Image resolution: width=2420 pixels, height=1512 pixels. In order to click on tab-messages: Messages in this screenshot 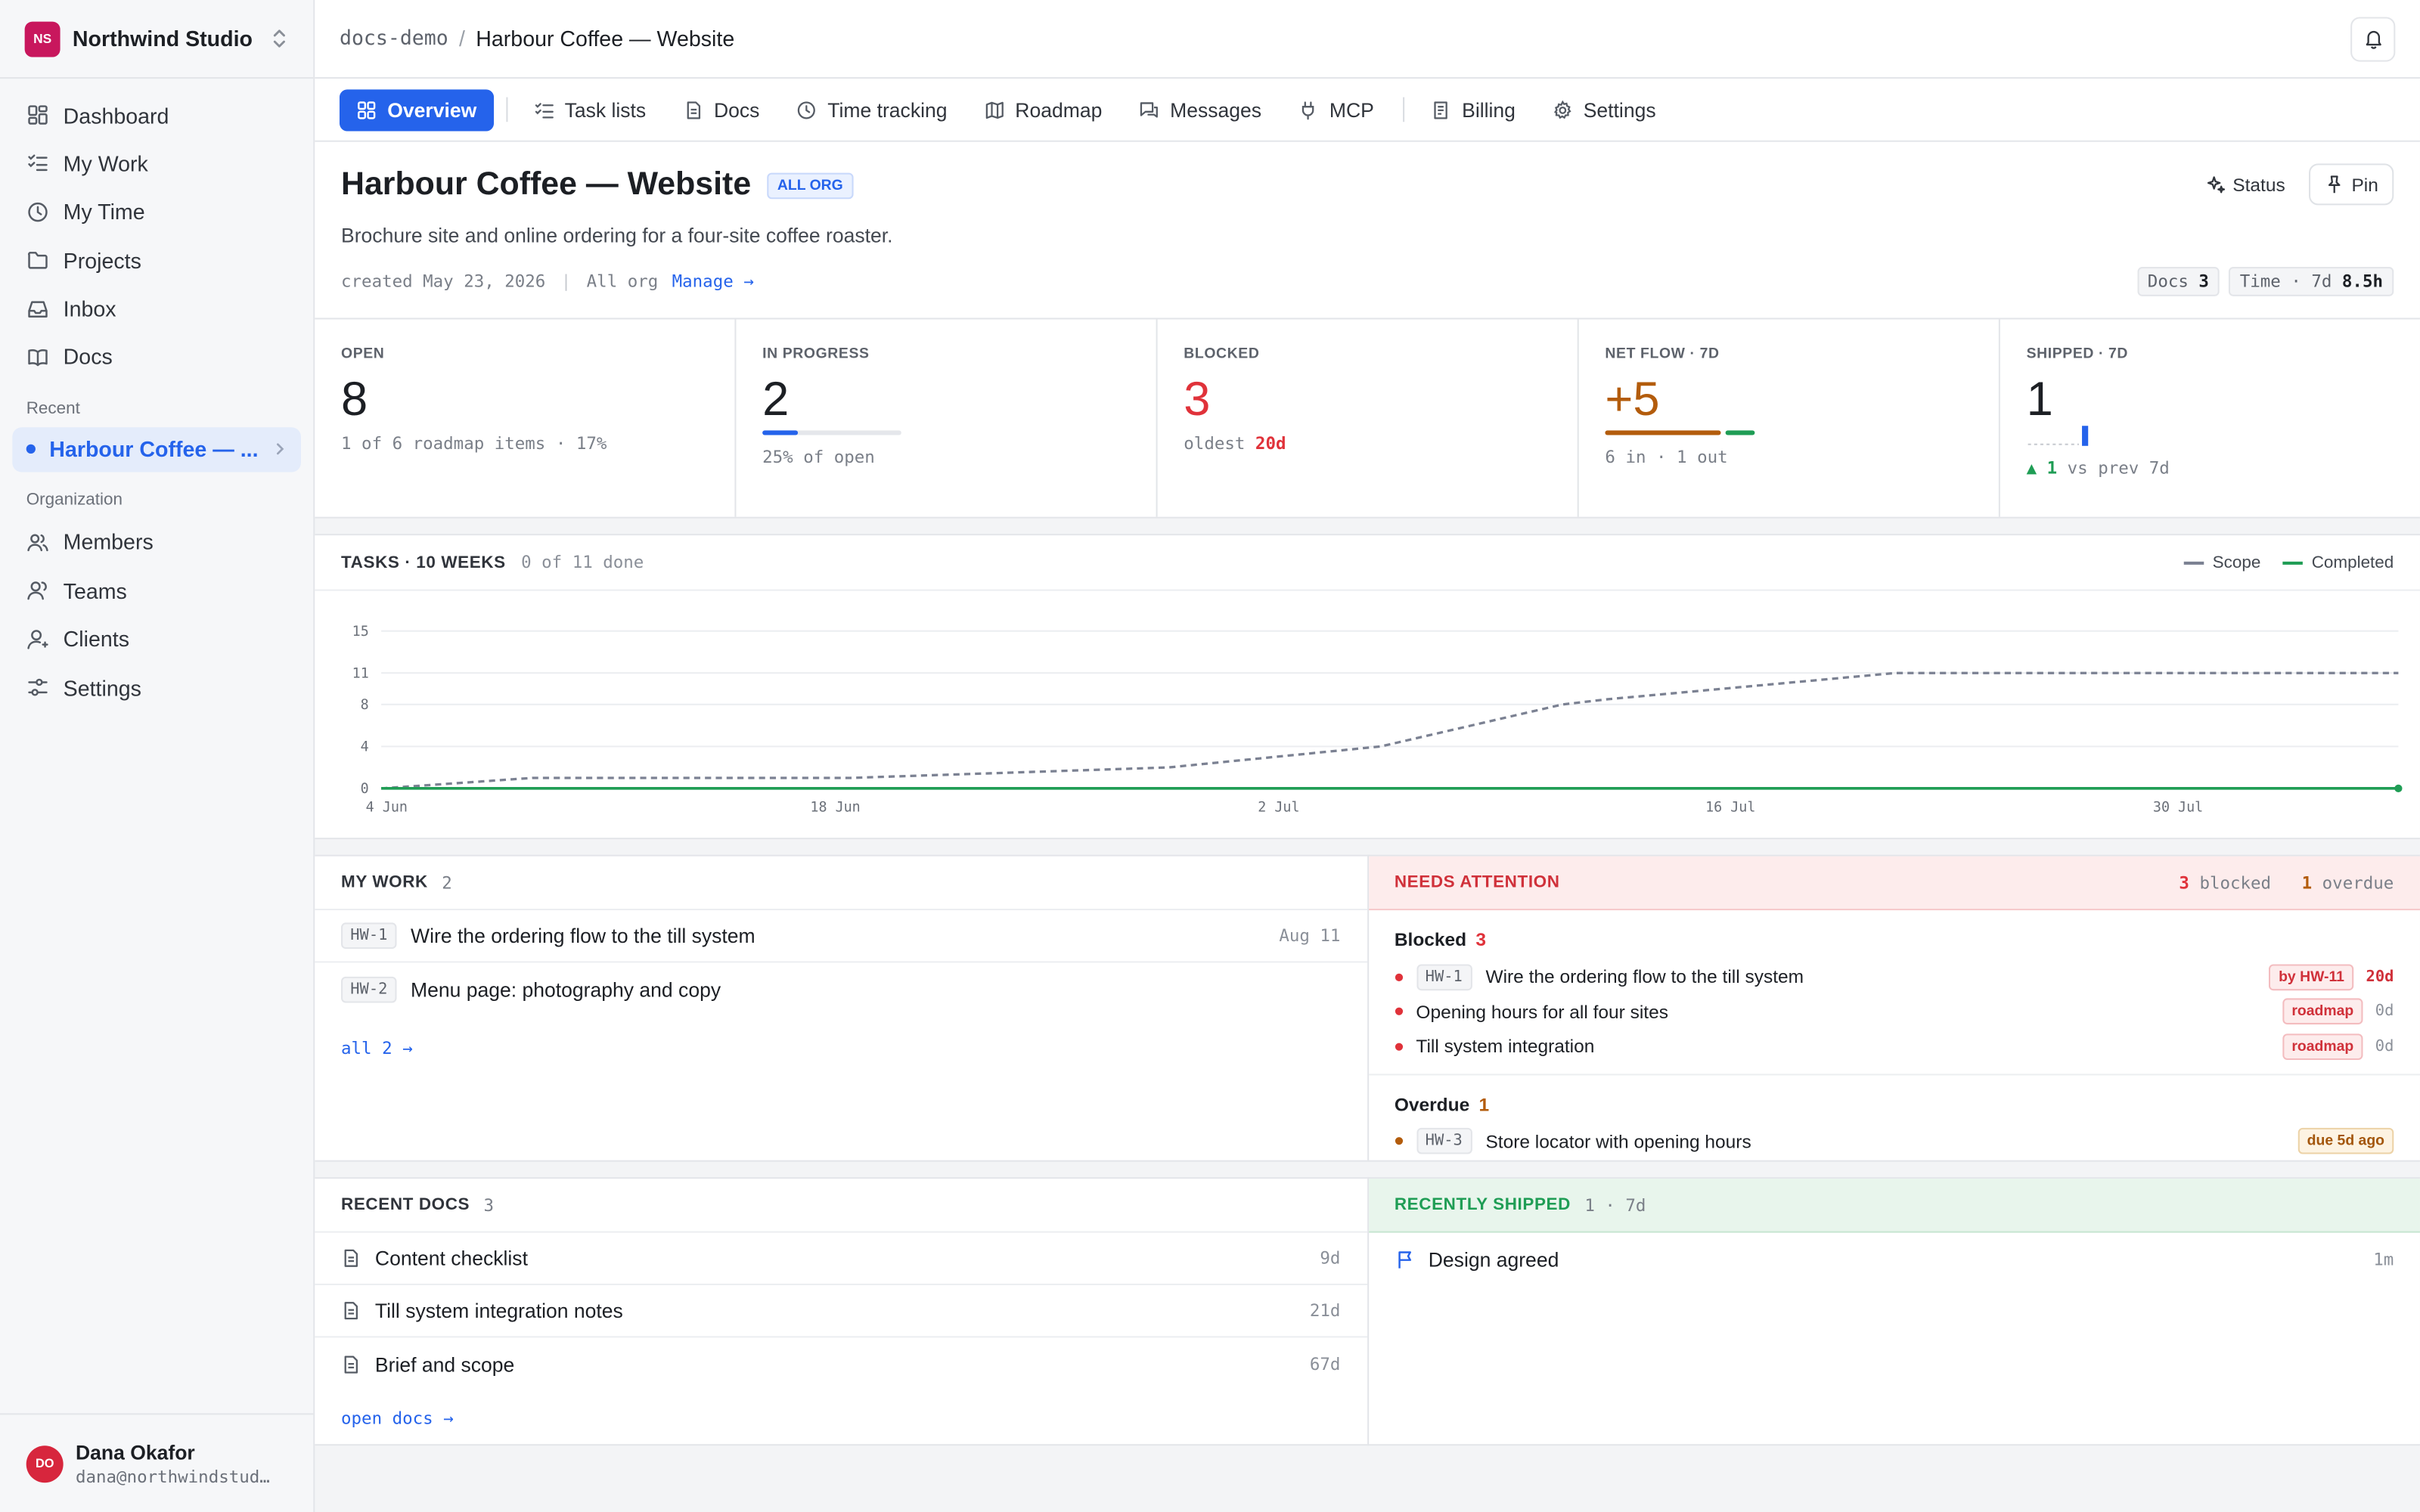, I will do `click(1200, 109)`.